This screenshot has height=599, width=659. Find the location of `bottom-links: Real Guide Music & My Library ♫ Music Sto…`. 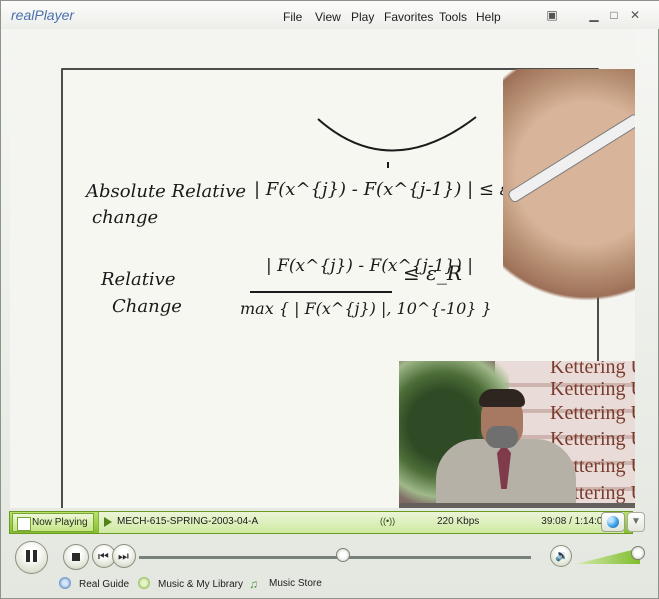

bottom-links: Real Guide Music & My Library ♫ Music Sto… is located at coordinates (330, 584).